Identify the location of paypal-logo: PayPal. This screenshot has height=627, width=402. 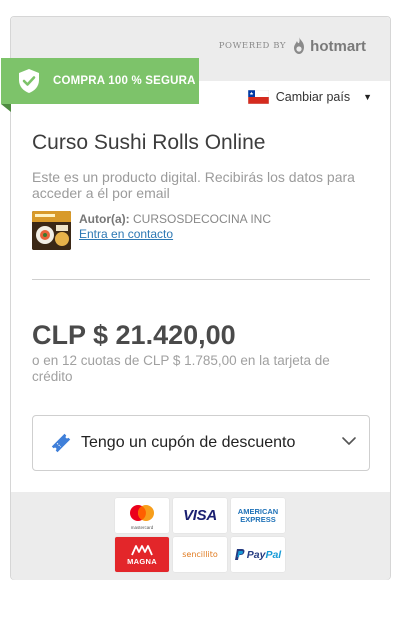
(258, 554).